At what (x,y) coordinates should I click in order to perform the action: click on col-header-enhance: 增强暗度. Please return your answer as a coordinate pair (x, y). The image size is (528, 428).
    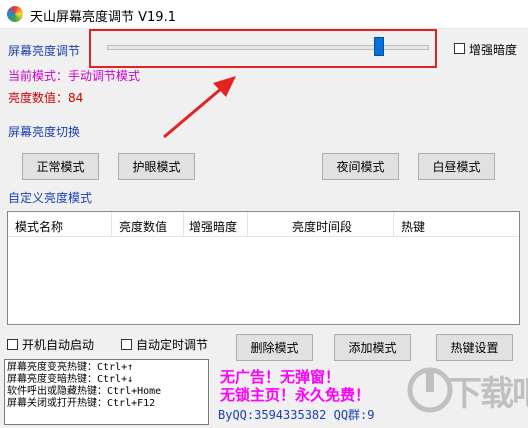
    Looking at the image, I should click on (213, 226).